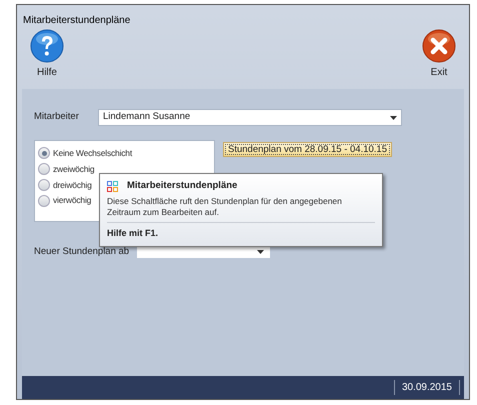 Image resolution: width=477 pixels, height=405 pixels. Describe the element at coordinates (72, 185) in the screenshot. I see `radio-label: dreiwöchig` at that location.